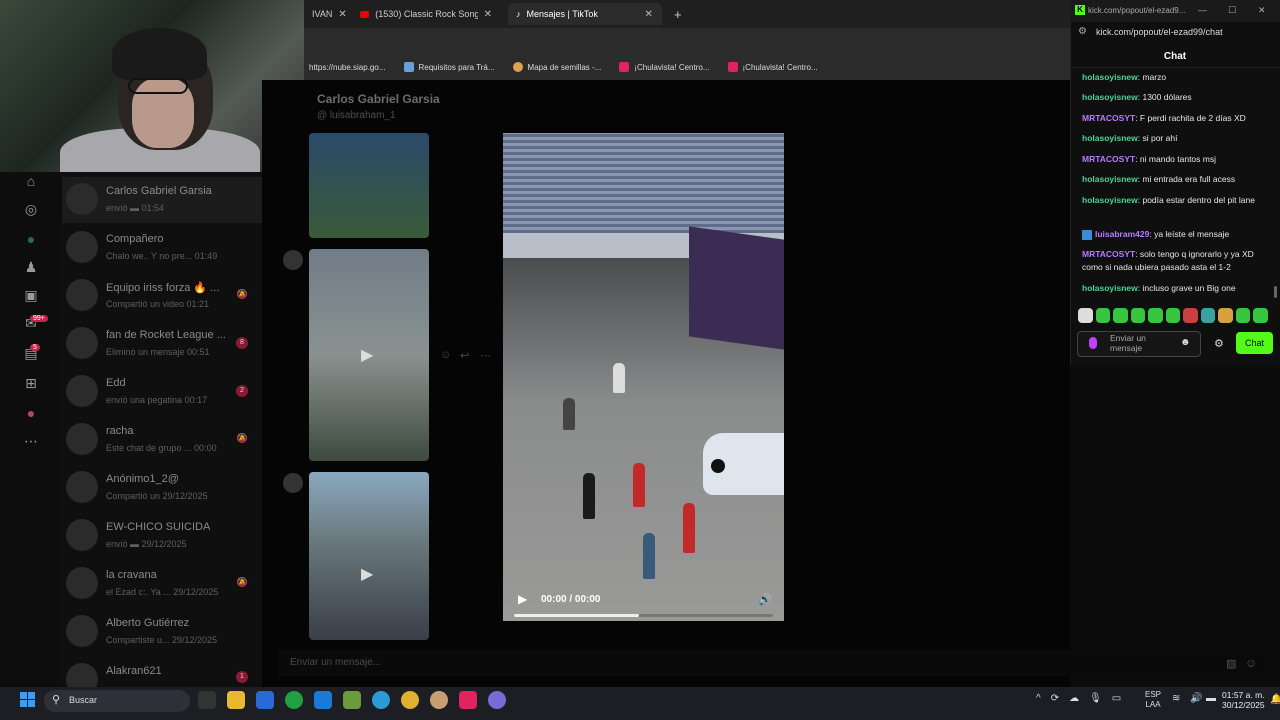 This screenshot has width=1280, height=720. Describe the element at coordinates (1038, 698) in the screenshot. I see `chevron-up-icon: ^` at that location.